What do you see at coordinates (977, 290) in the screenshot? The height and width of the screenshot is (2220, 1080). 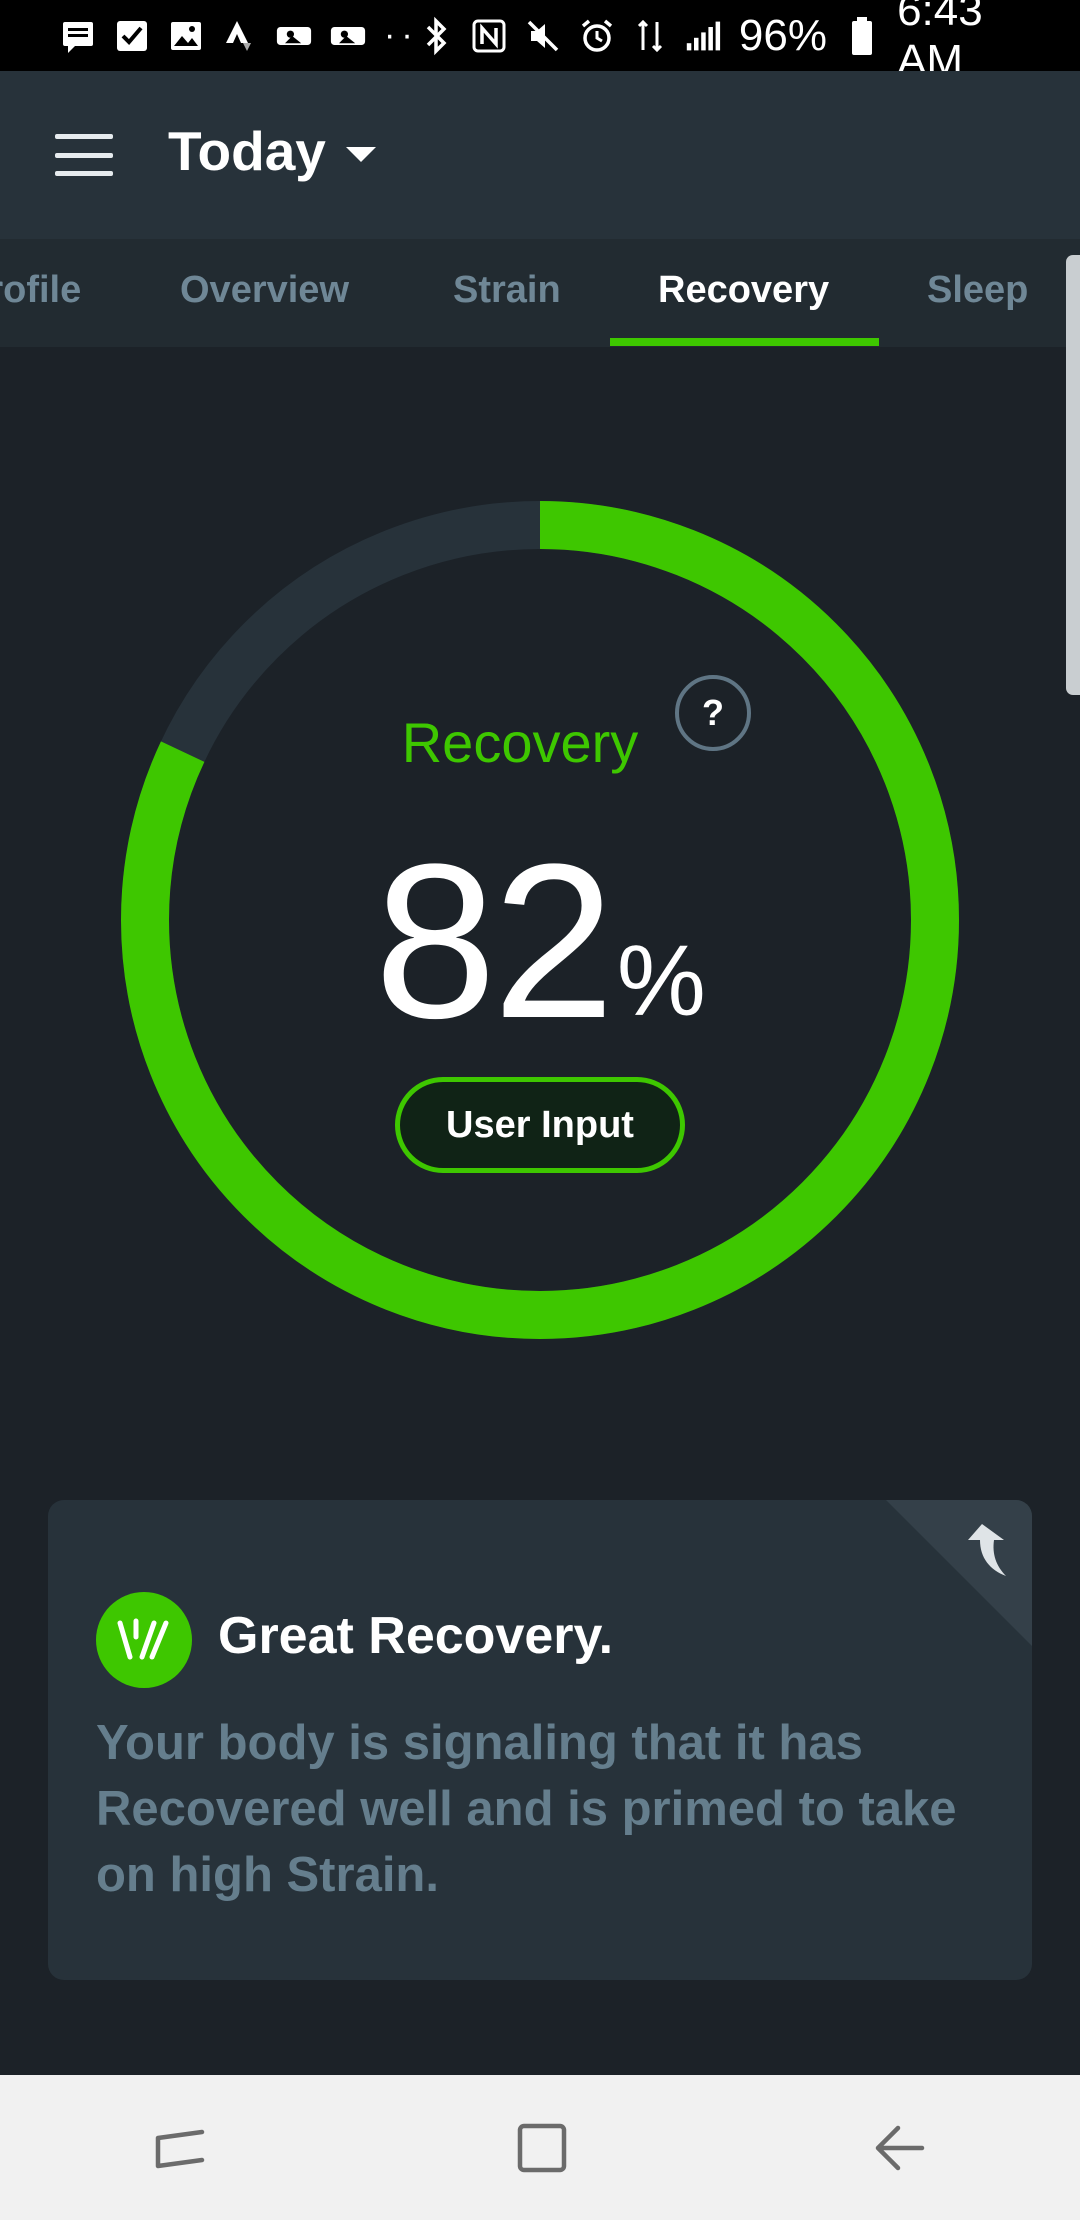 I see `tab-sleep: Sleep` at bounding box center [977, 290].